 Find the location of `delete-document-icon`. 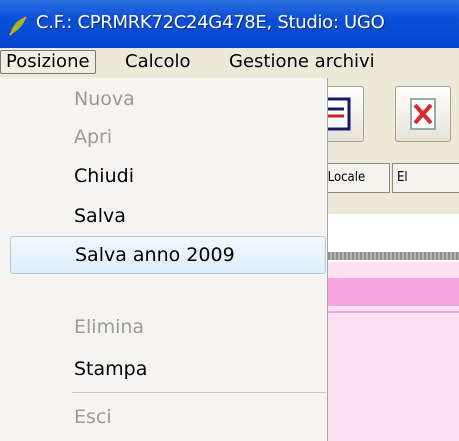

delete-document-icon is located at coordinates (423, 114).